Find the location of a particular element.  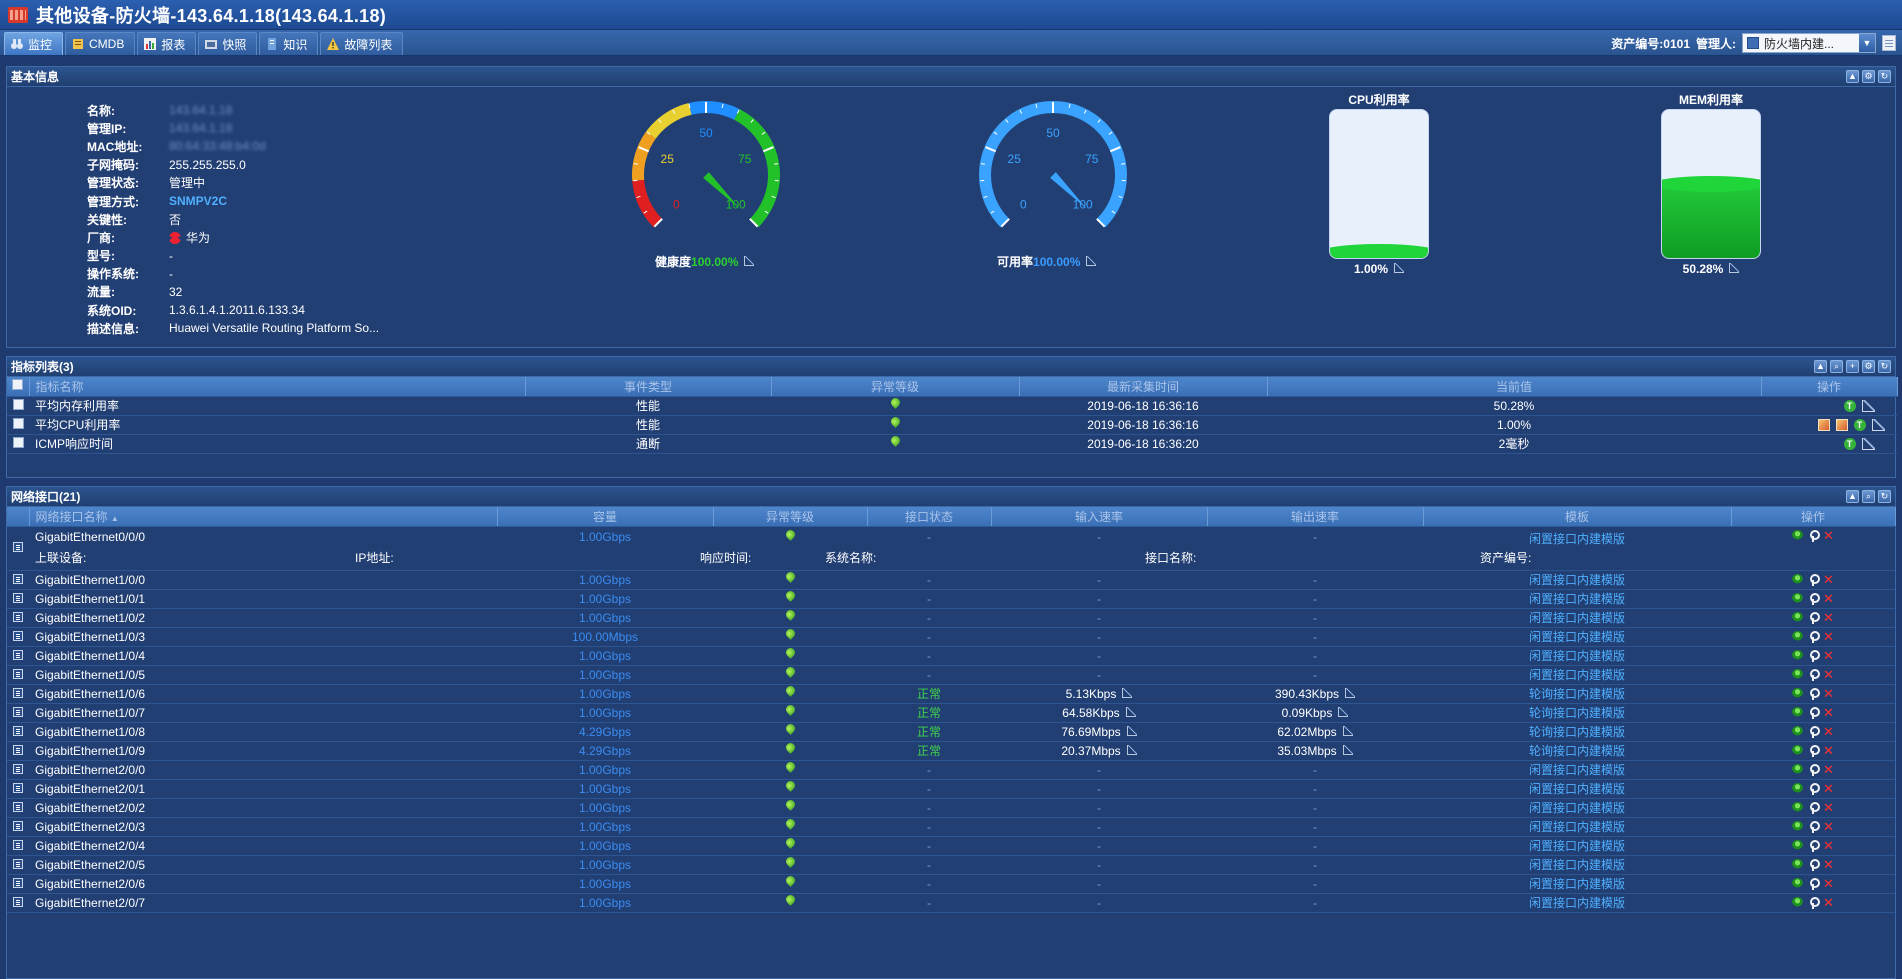

interface-name: GigabitEthernet1/0/6 is located at coordinates (90, 694).